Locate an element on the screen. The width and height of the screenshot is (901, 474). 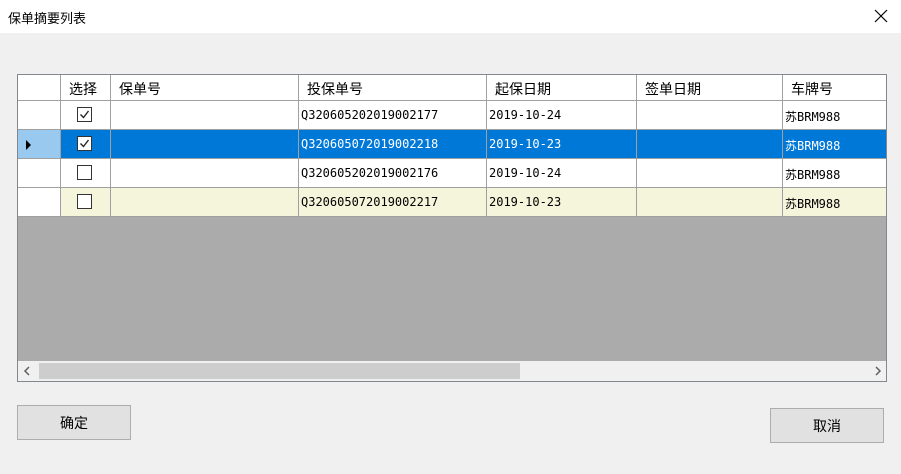
scrollbar-thumb is located at coordinates (279, 371).